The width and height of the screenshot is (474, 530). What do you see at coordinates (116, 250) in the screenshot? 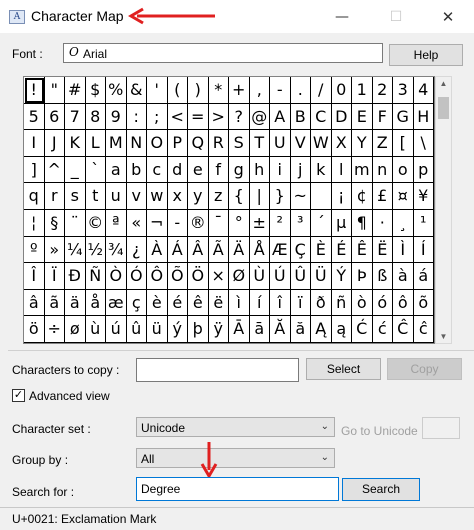
I see `character-cell: ¾` at bounding box center [116, 250].